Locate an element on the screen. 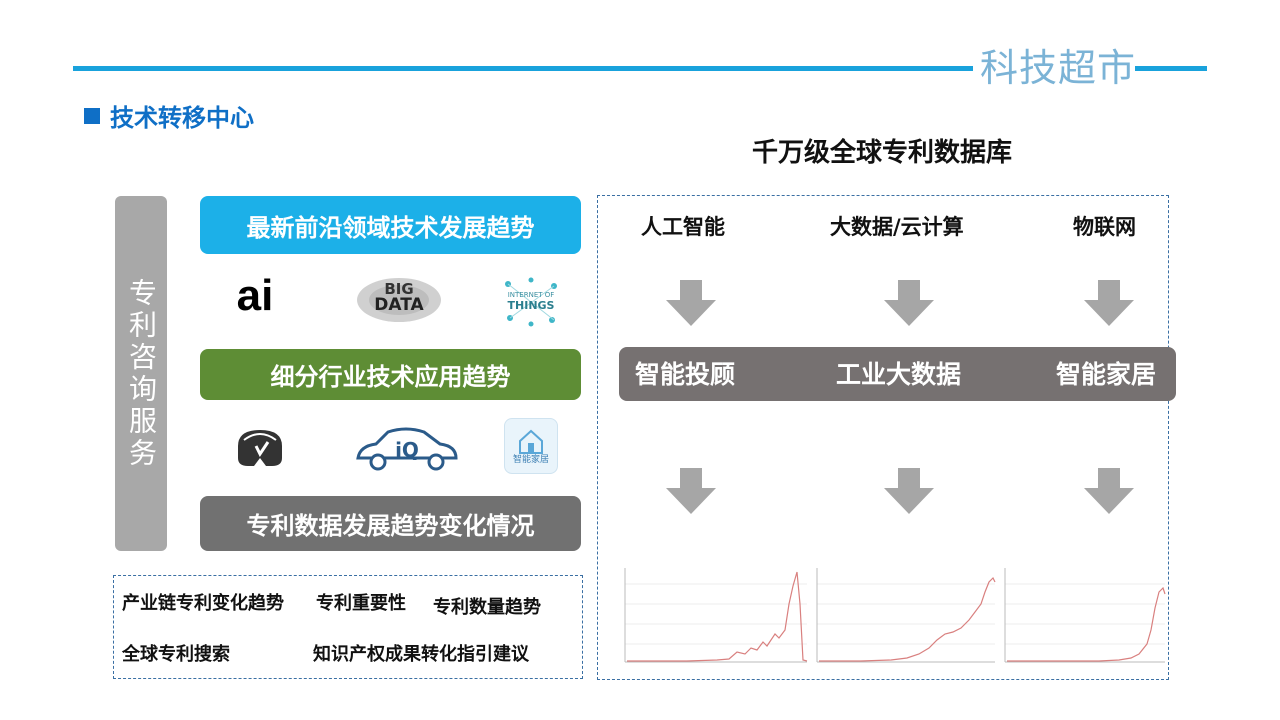  column-ai: 人工智能 is located at coordinates (683, 227).